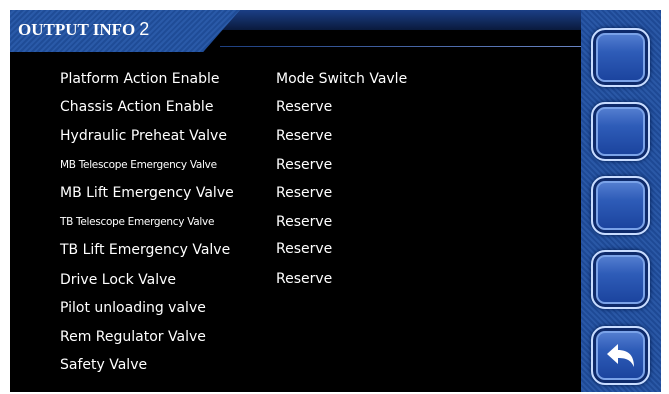 The height and width of the screenshot is (394, 669). What do you see at coordinates (133, 308) in the screenshot?
I see `label-pilot-unloading-valve: Pilot unloading valve` at bounding box center [133, 308].